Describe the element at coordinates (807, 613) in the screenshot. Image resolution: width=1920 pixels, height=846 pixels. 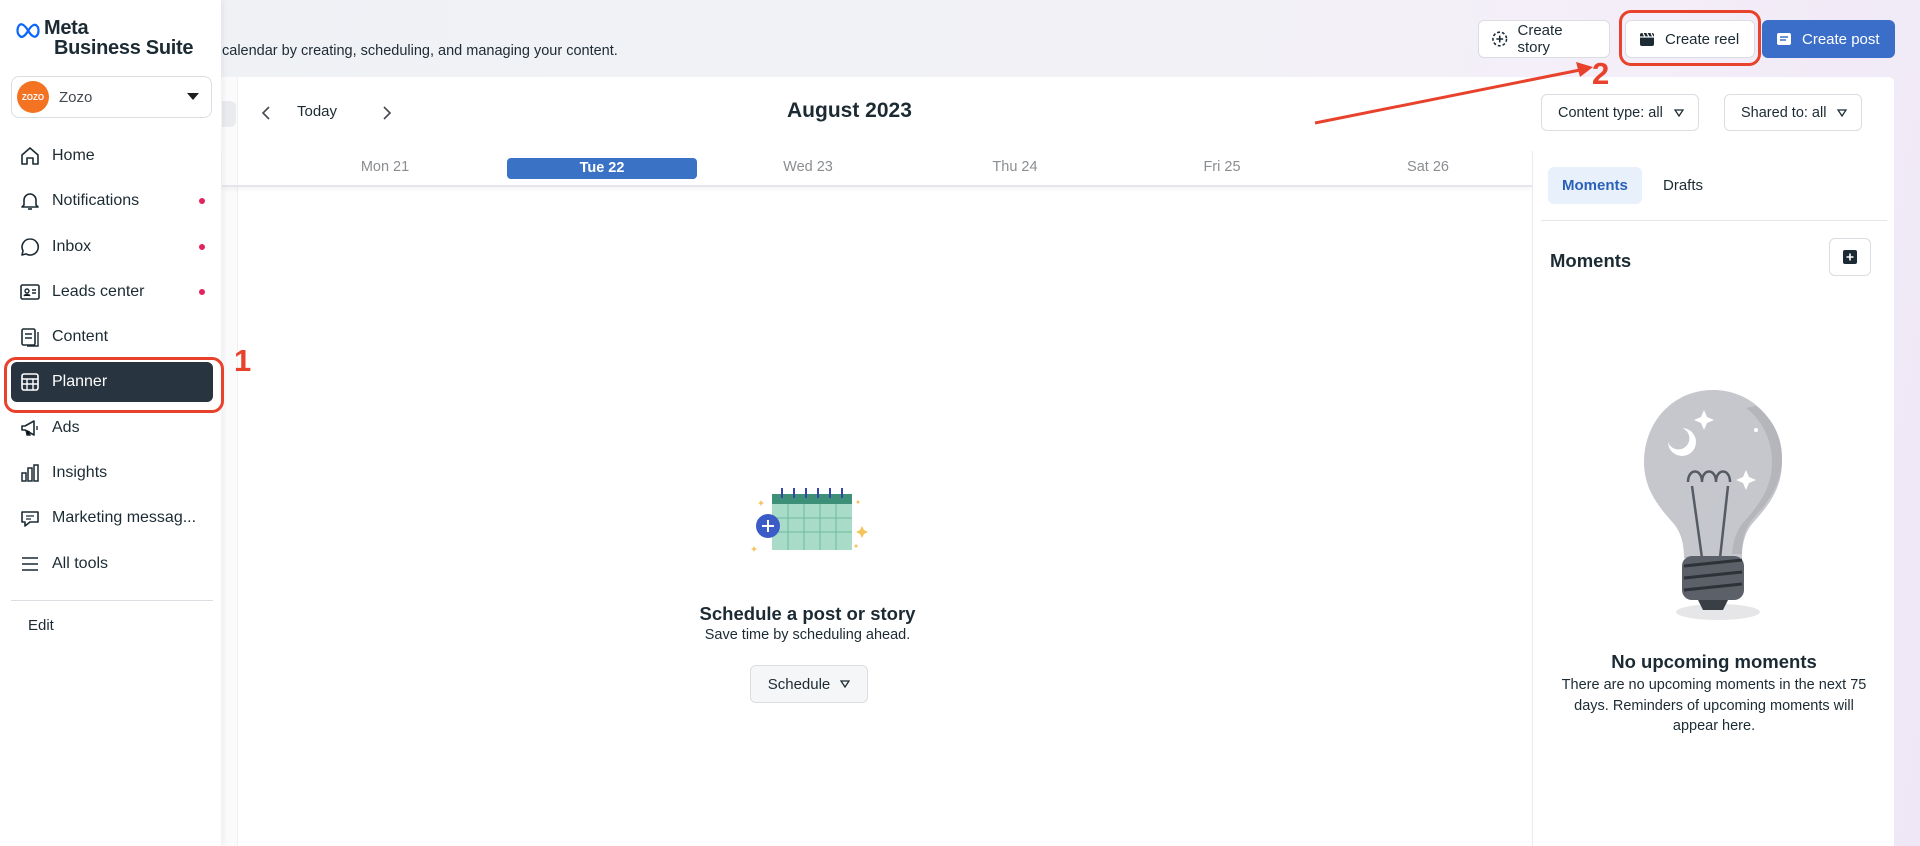
I see `empty-state-title: Schedule a post or story` at that location.